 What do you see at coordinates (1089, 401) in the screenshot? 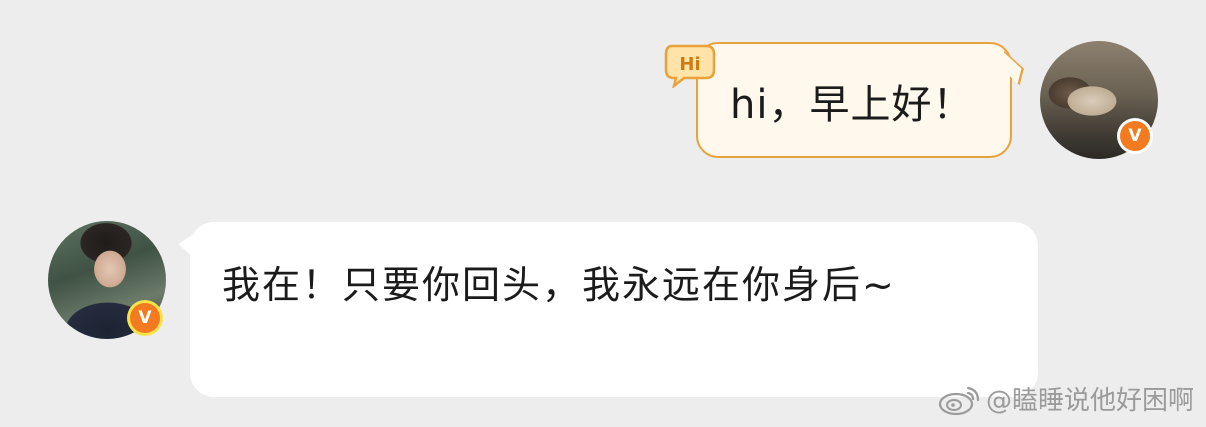
I see `watermark-text: @瞌睡说他好困啊` at bounding box center [1089, 401].